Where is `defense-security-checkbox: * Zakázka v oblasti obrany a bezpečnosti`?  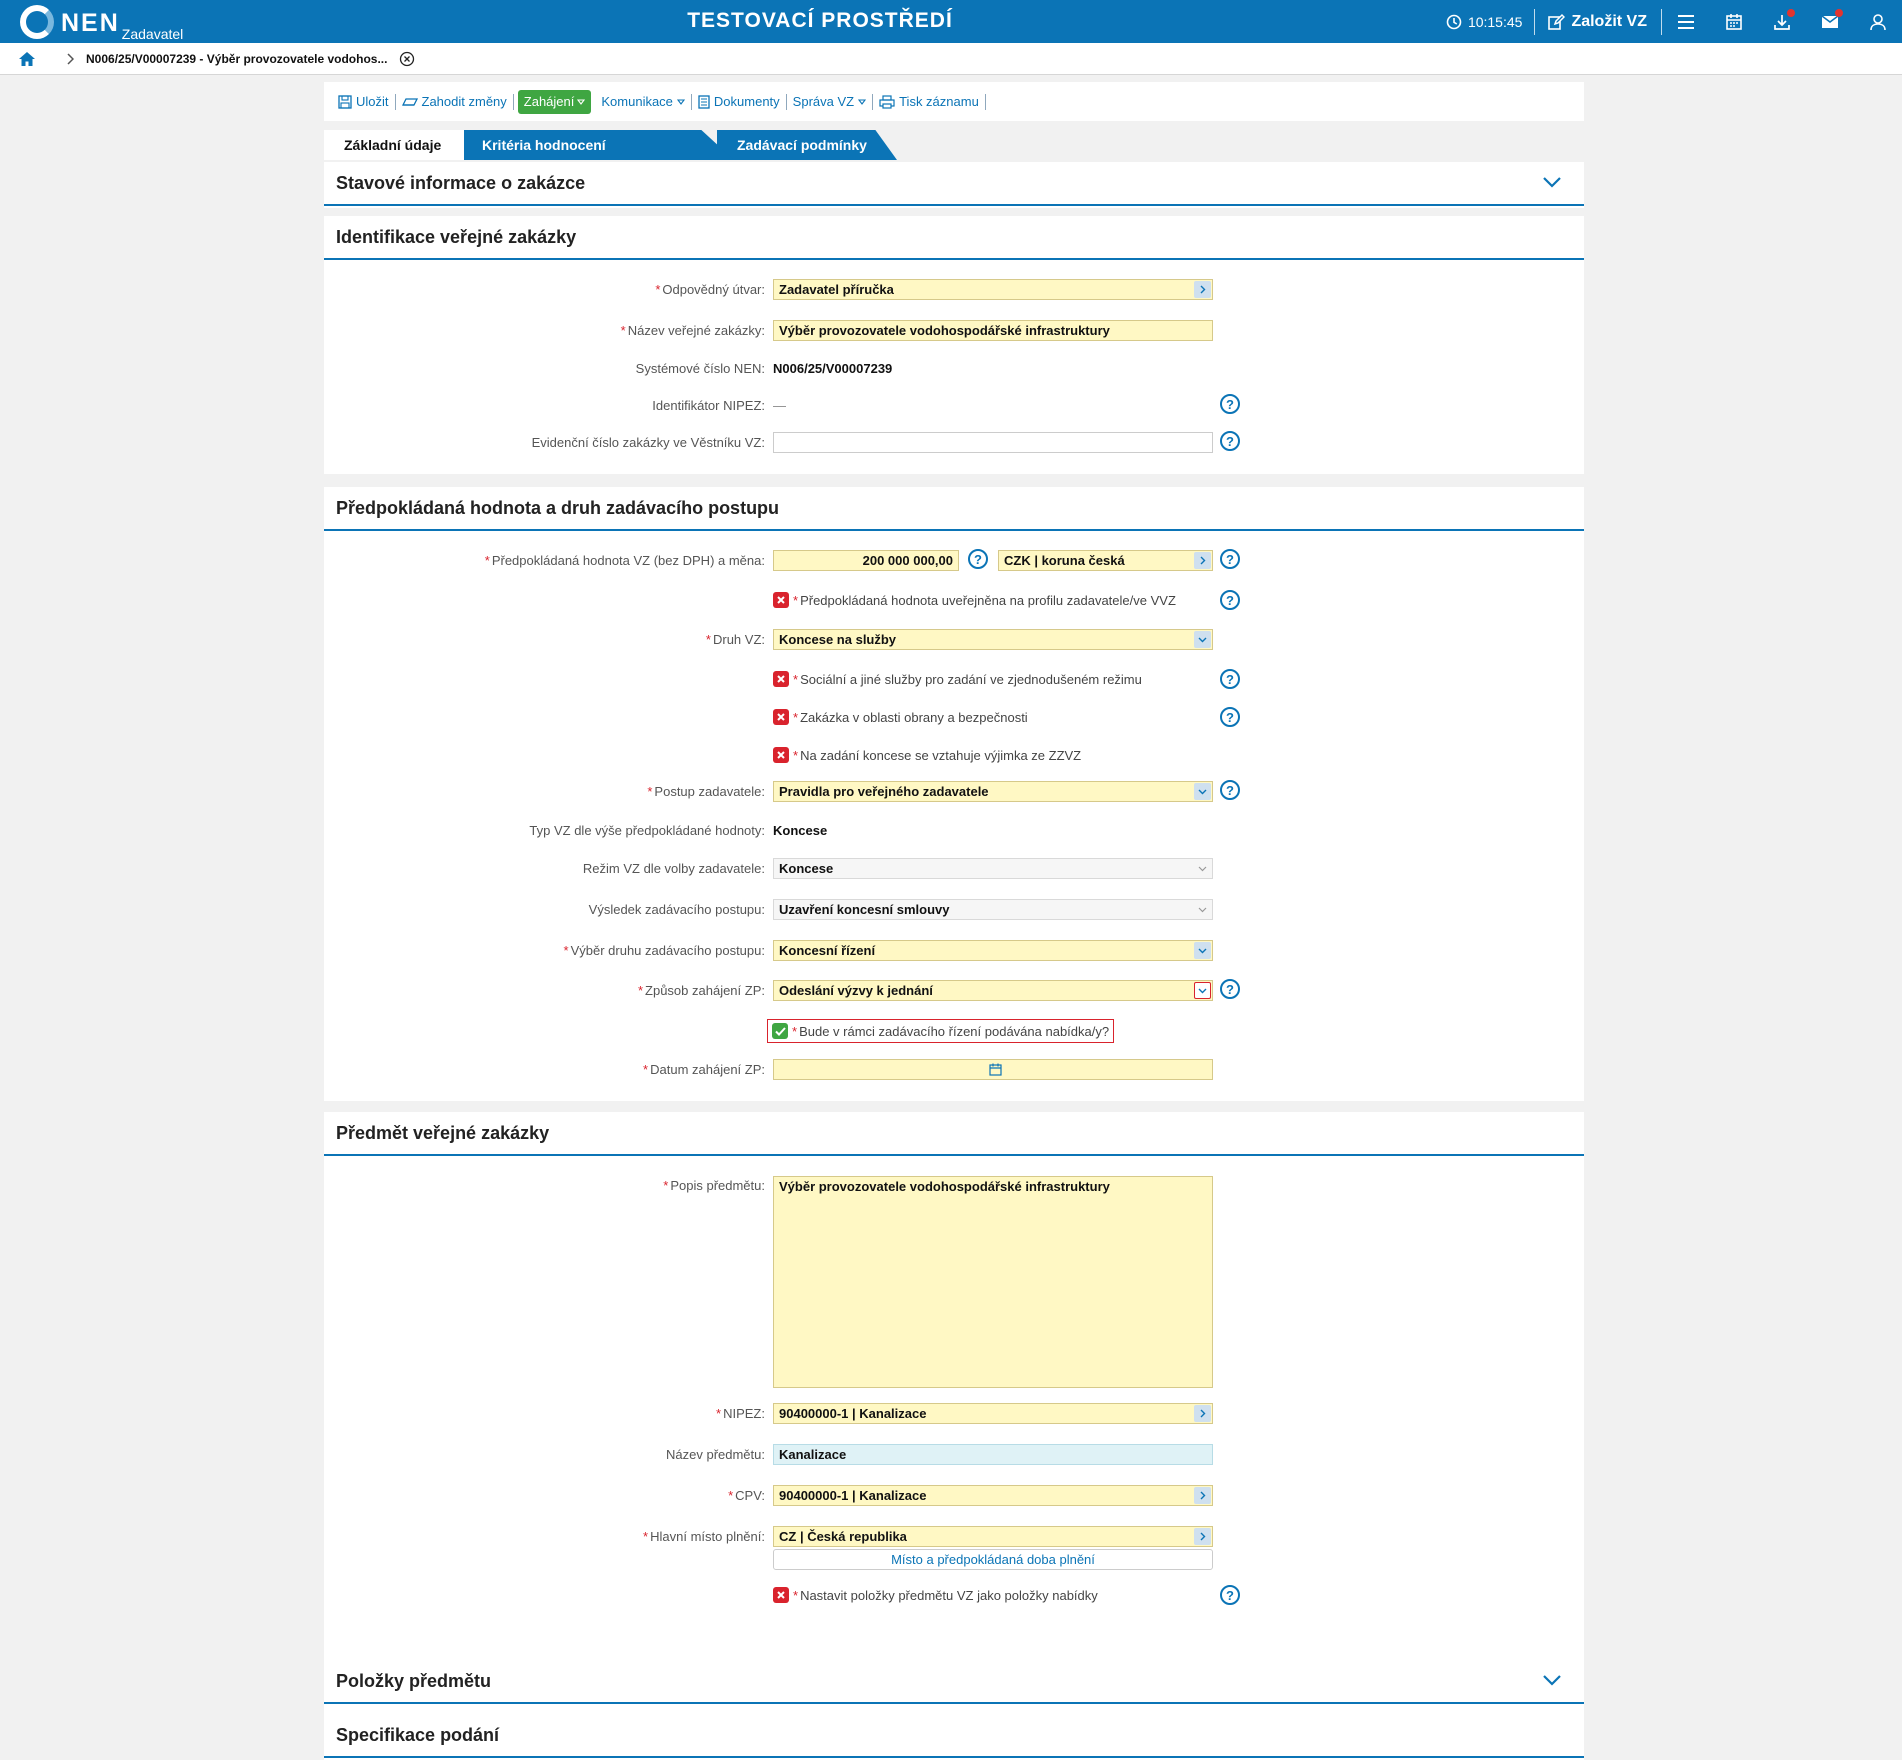 defense-security-checkbox: * Zakázka v oblasti obrany a bezpečnosti is located at coordinates (900, 717).